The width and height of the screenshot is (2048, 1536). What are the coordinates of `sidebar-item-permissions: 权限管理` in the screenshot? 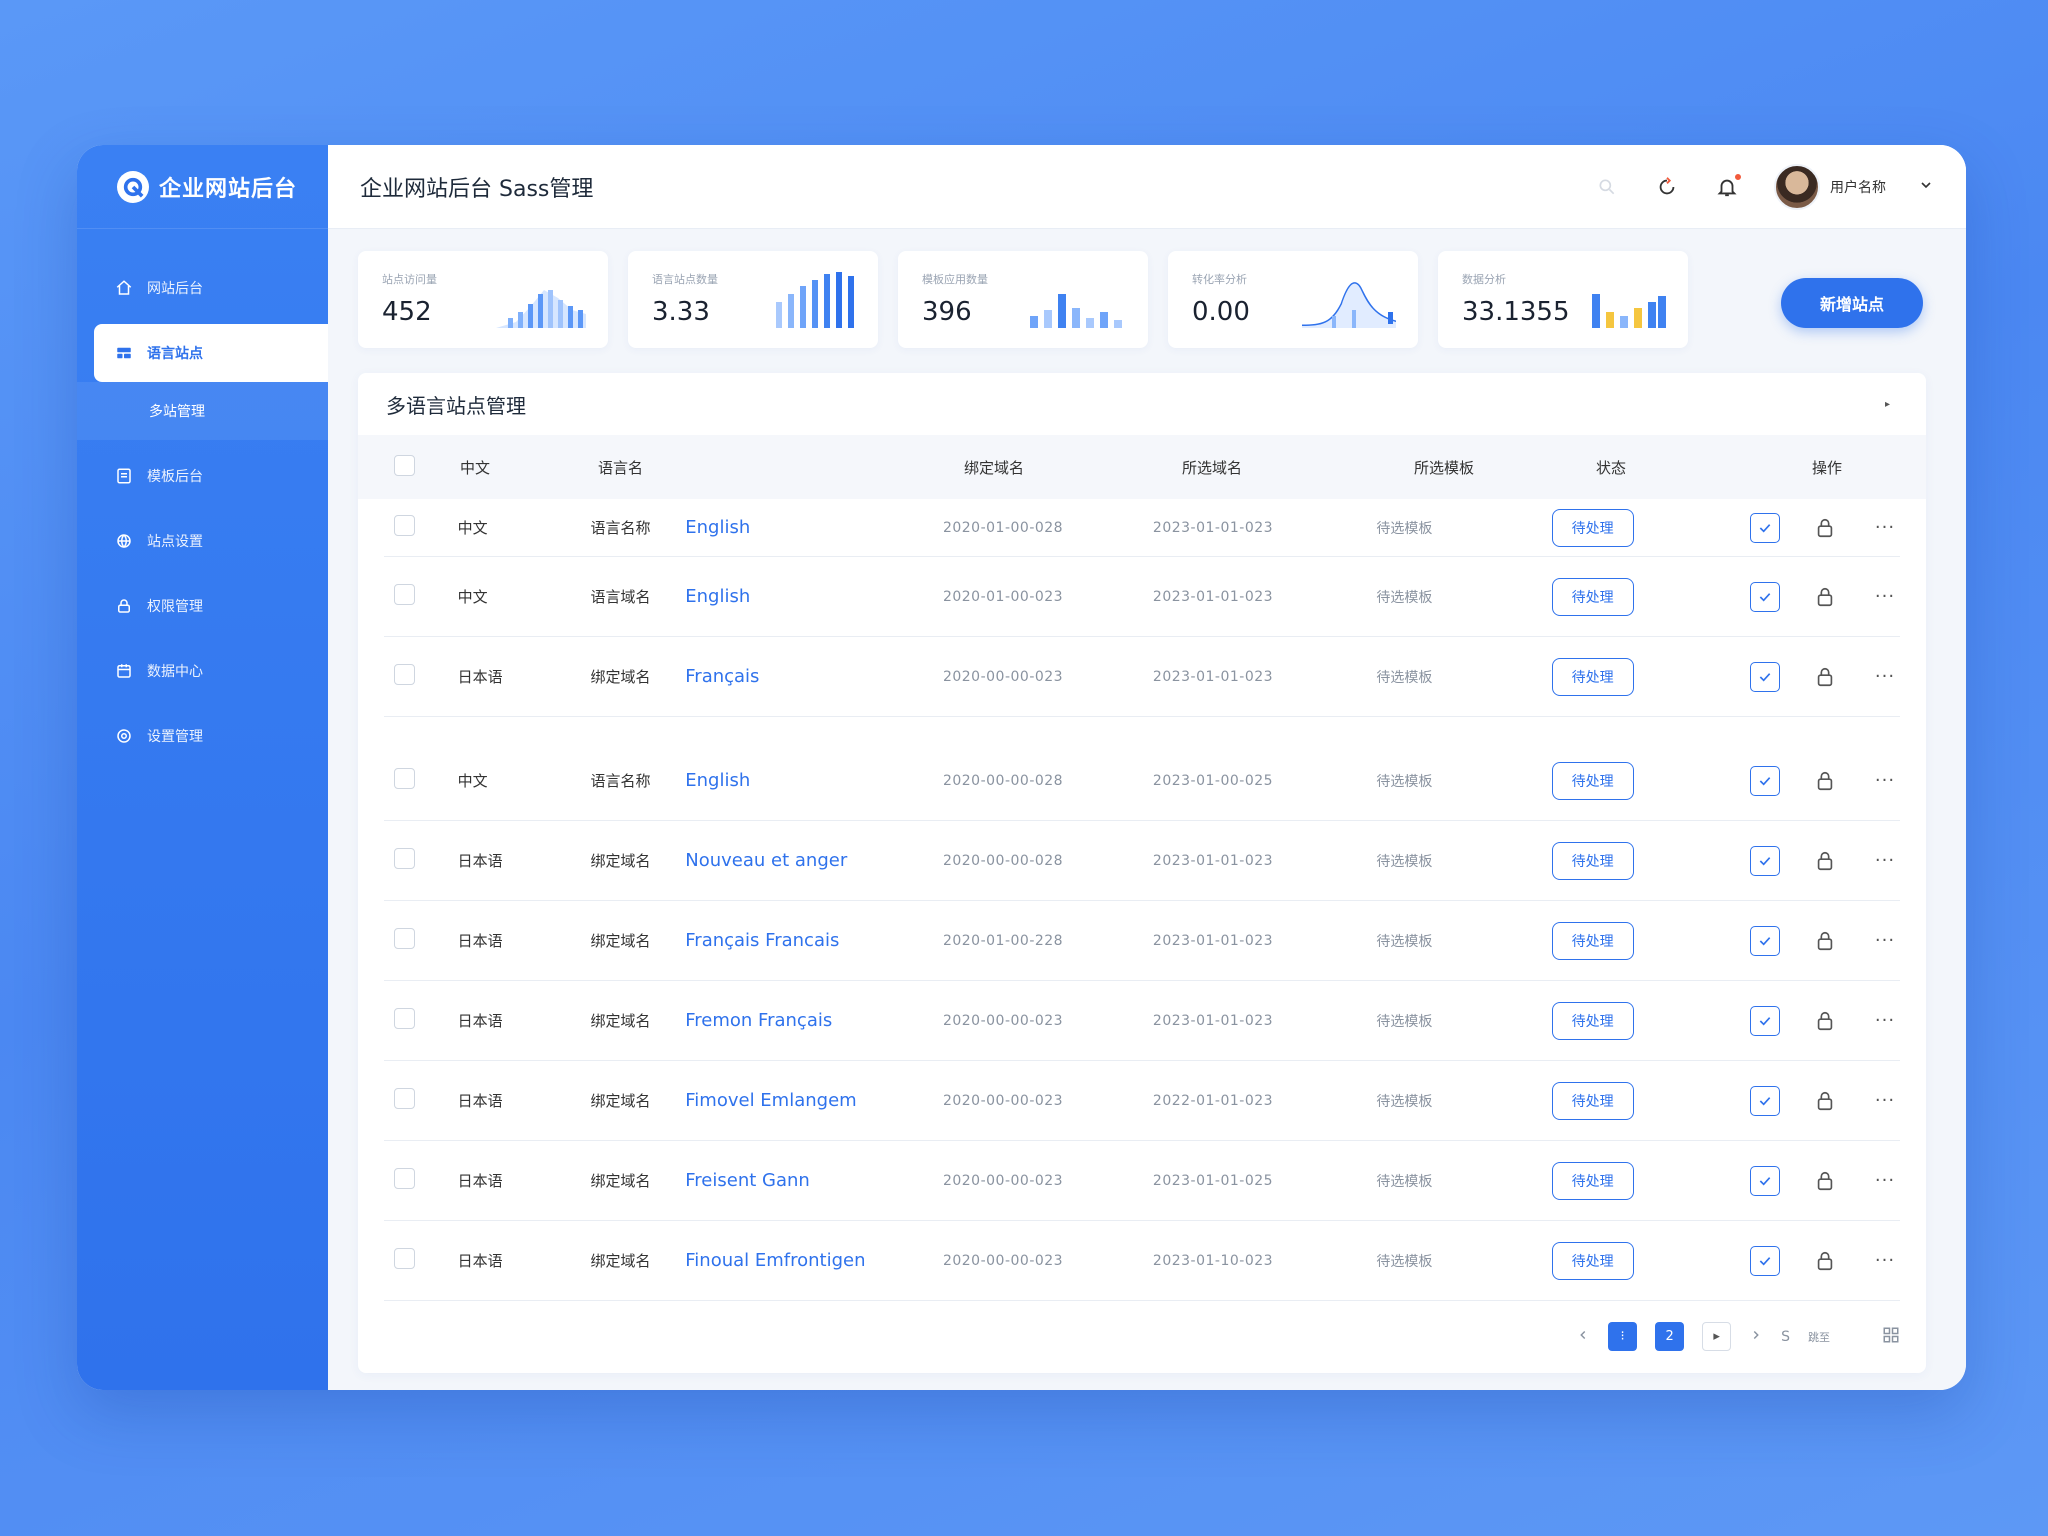 It's located at (202, 606).